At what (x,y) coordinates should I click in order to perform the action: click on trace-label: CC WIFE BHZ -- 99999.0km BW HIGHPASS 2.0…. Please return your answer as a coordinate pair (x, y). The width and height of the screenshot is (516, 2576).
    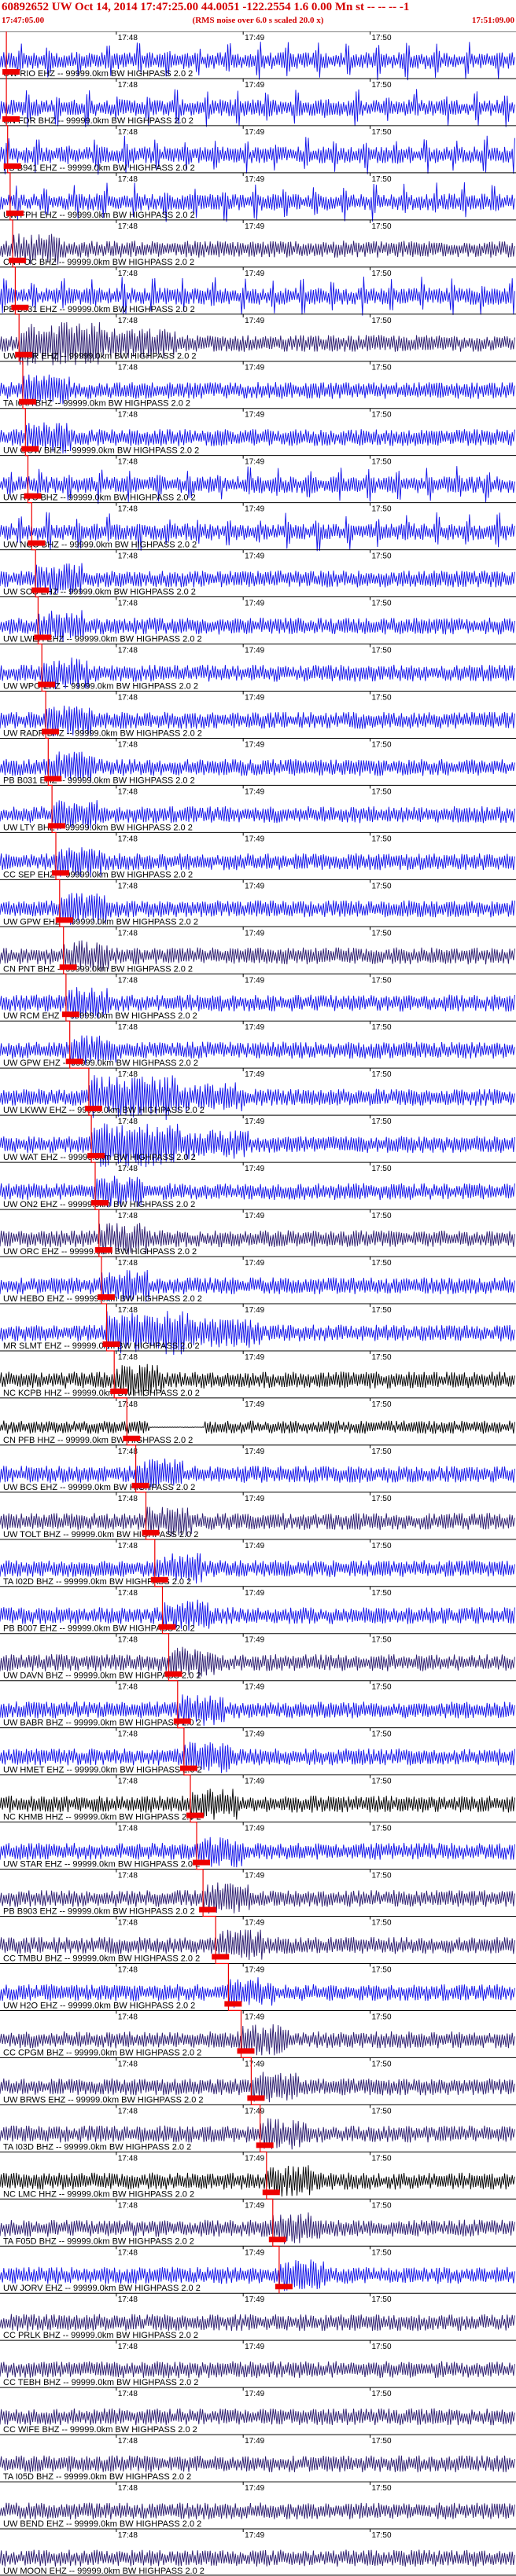
    Looking at the image, I should click on (100, 2430).